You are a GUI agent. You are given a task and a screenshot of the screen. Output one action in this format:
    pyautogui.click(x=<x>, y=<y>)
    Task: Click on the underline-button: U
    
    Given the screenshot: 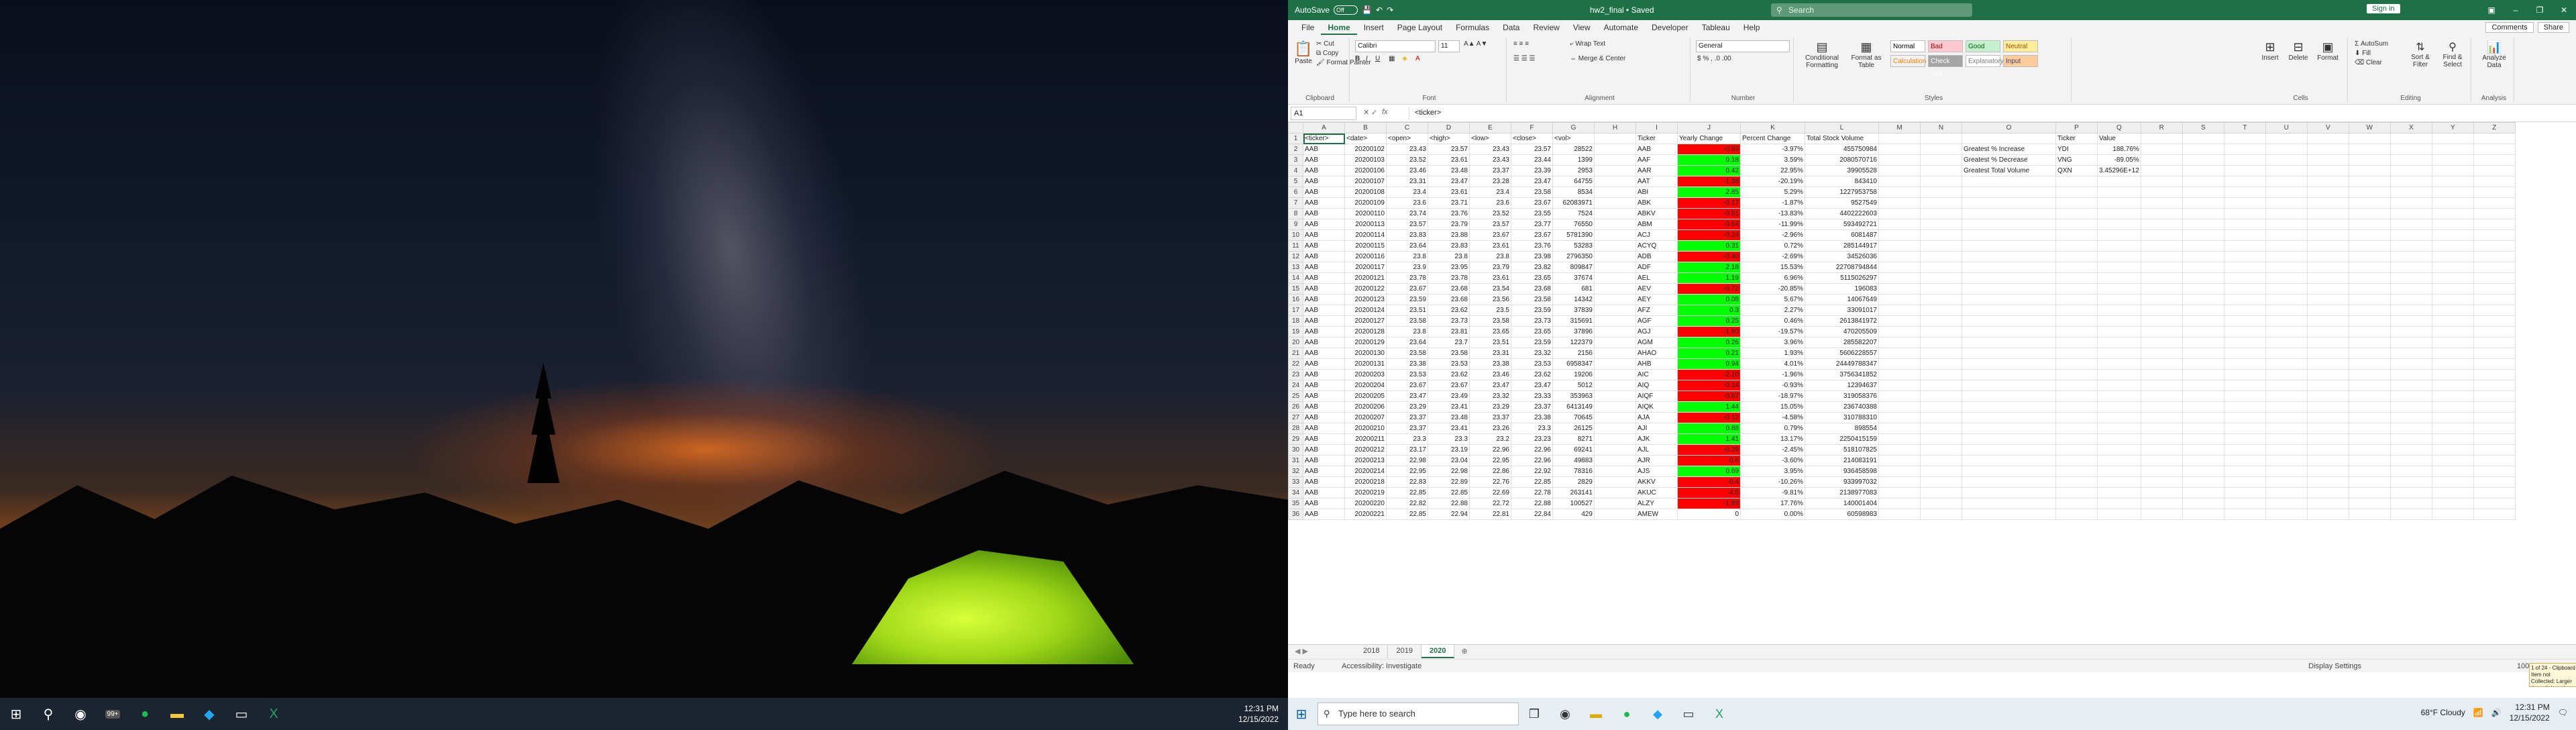 What is the action you would take?
    pyautogui.click(x=1377, y=58)
    